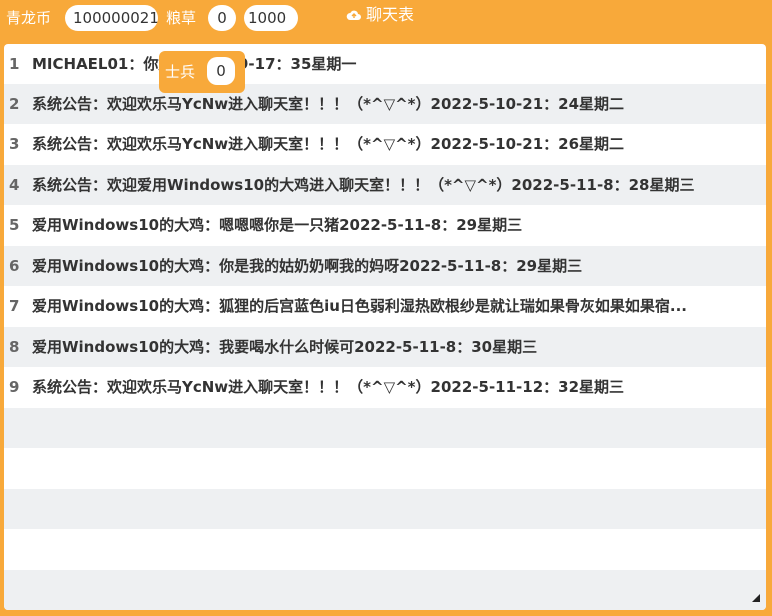  I want to click on grain-max-field: 1000, so click(271, 18).